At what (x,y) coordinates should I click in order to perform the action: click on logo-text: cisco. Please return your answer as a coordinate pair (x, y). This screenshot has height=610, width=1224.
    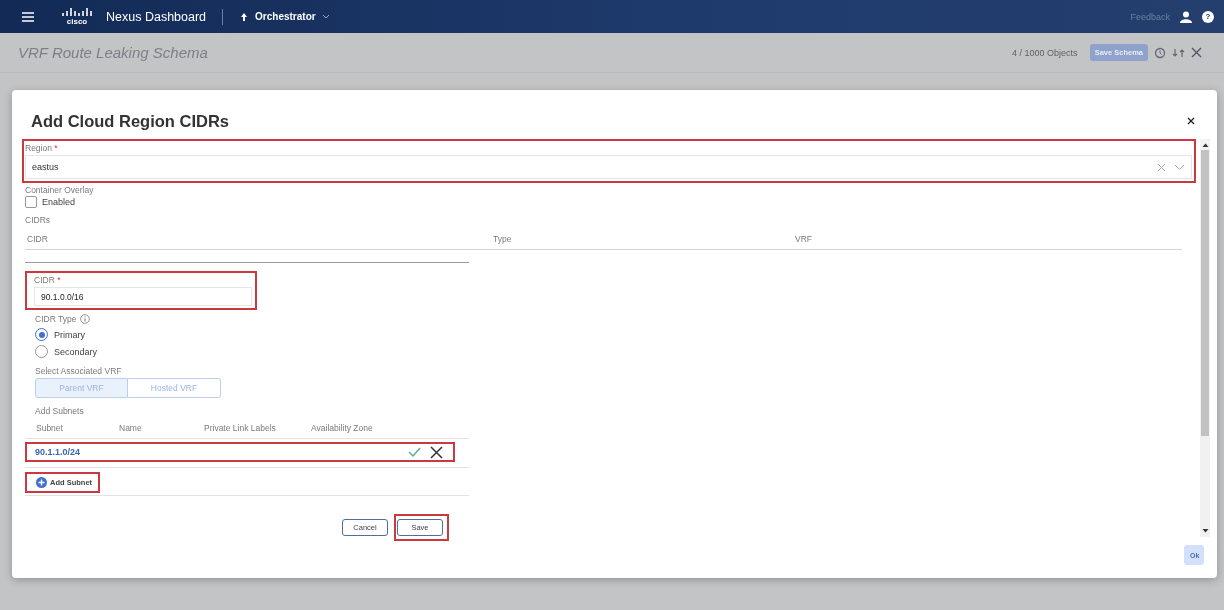
    Looking at the image, I should click on (77, 21).